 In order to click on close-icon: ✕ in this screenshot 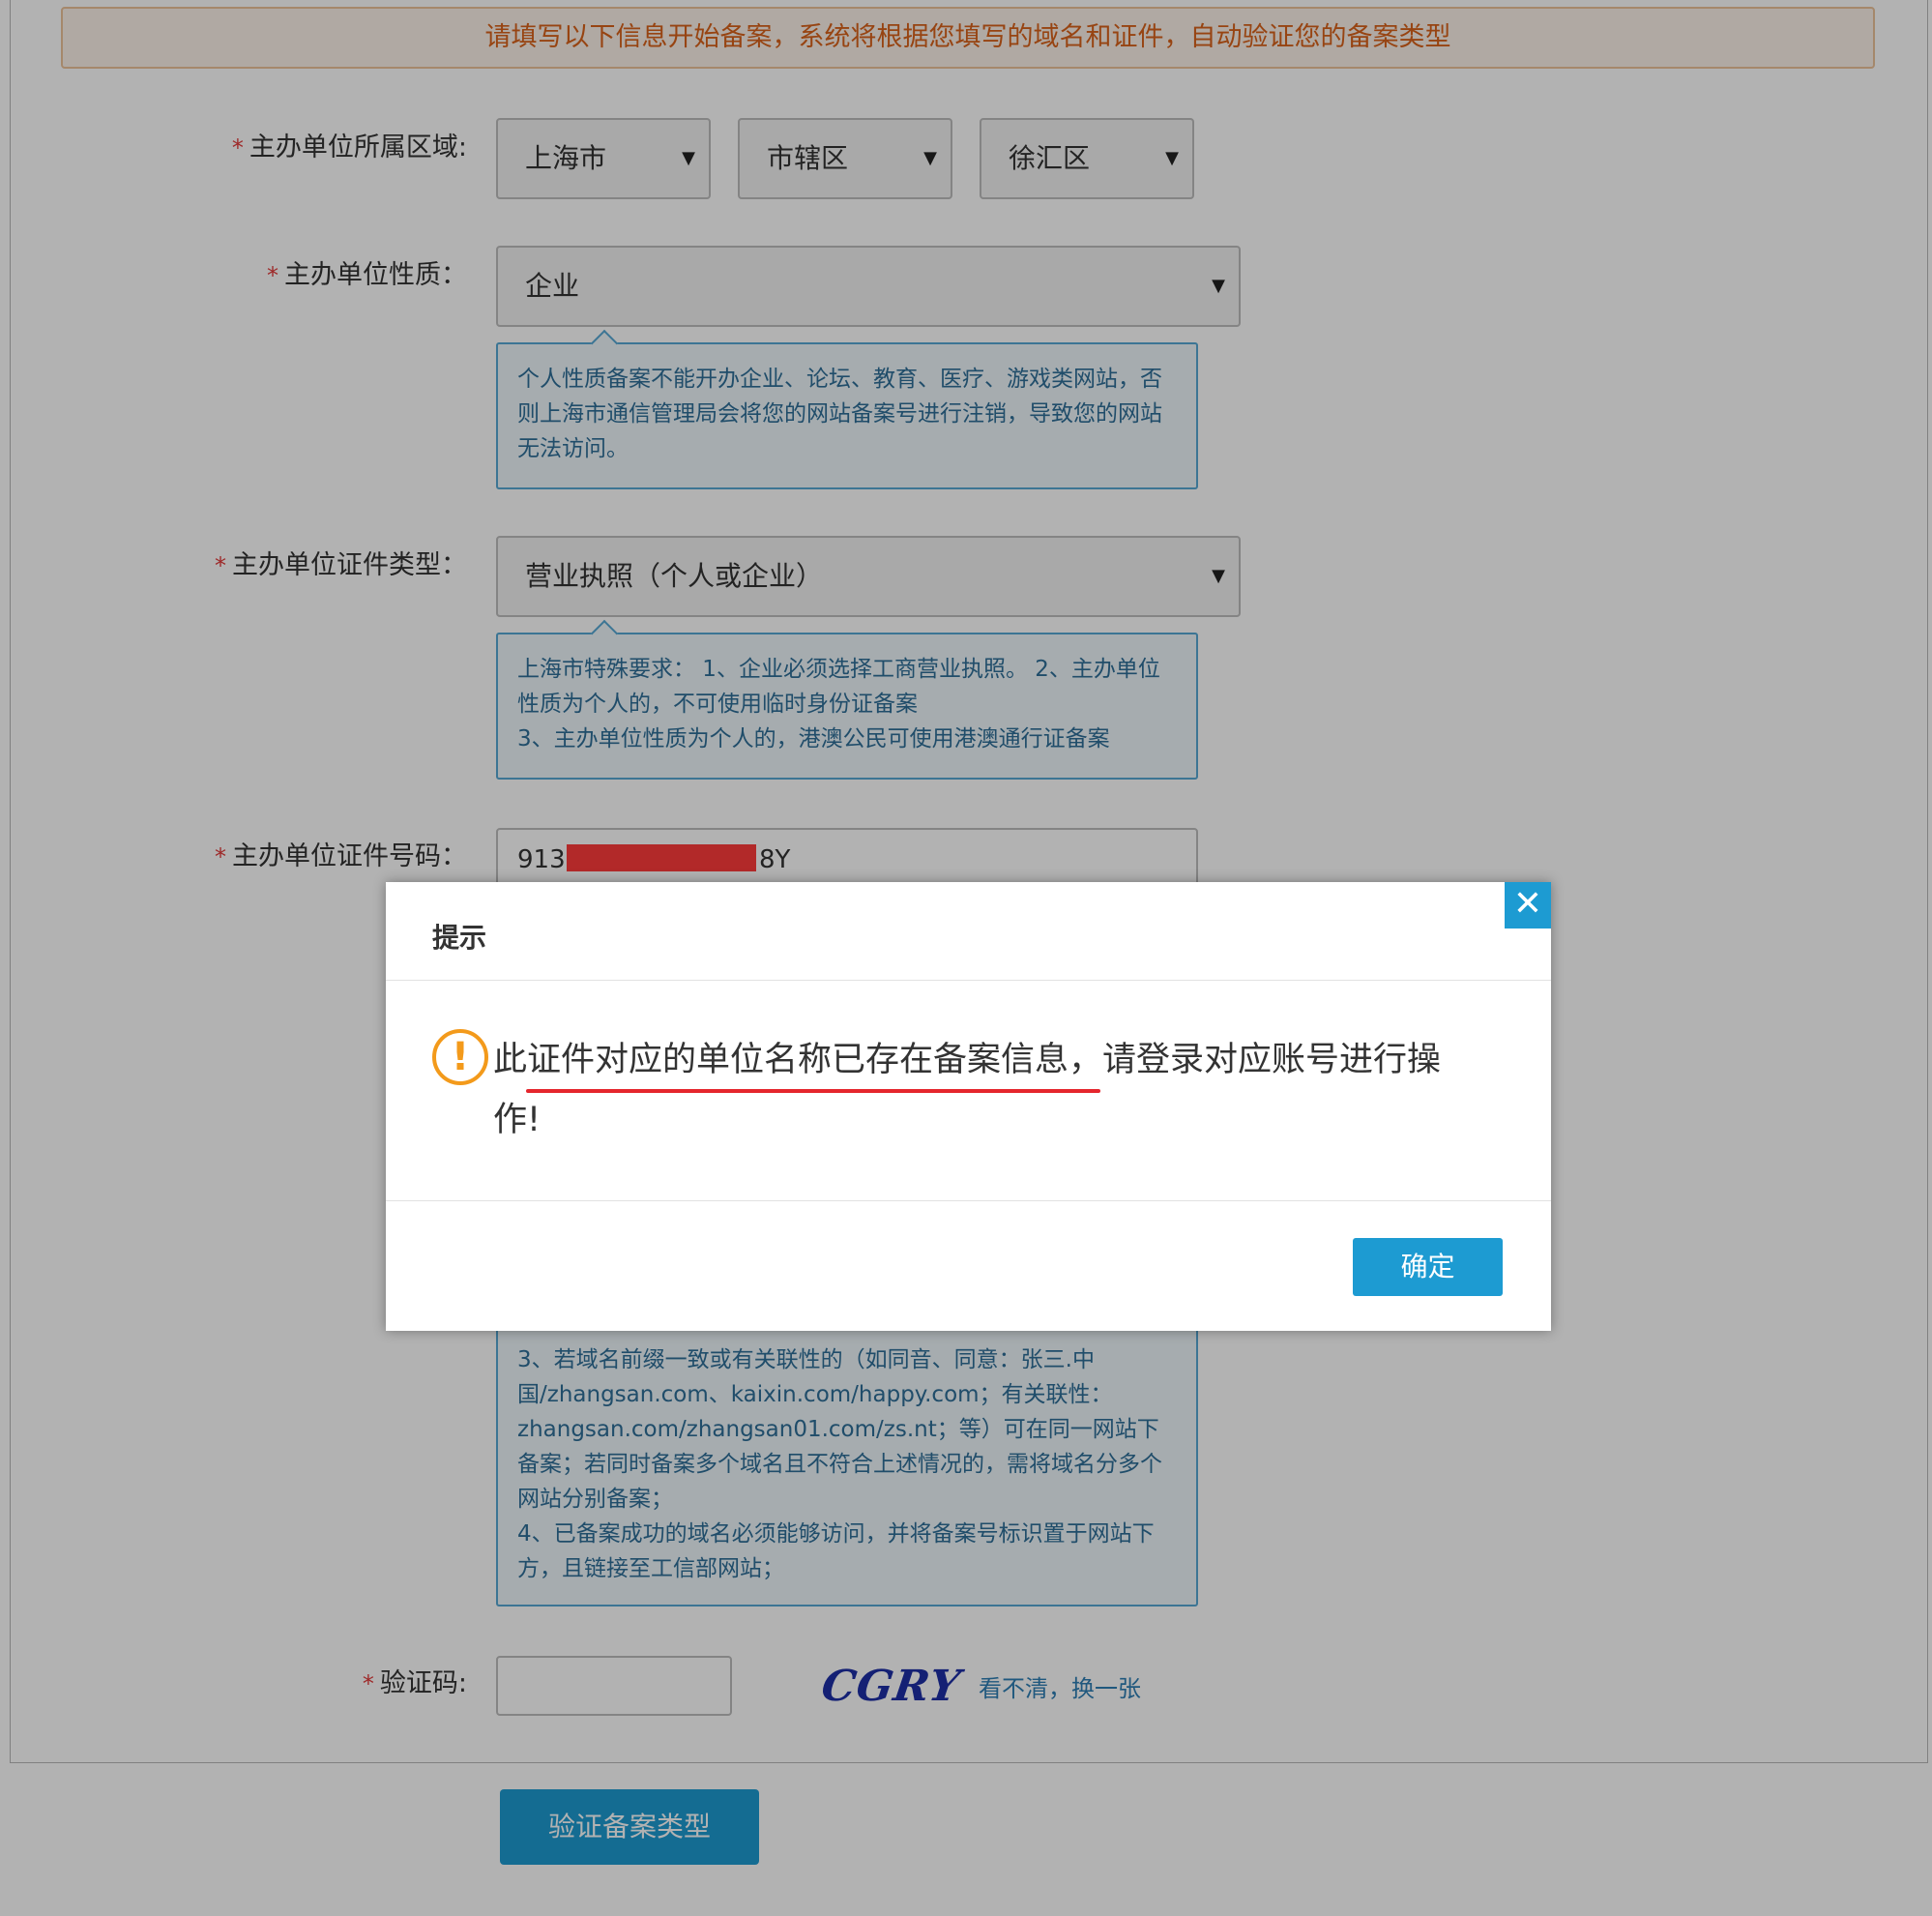, I will do `click(1528, 905)`.